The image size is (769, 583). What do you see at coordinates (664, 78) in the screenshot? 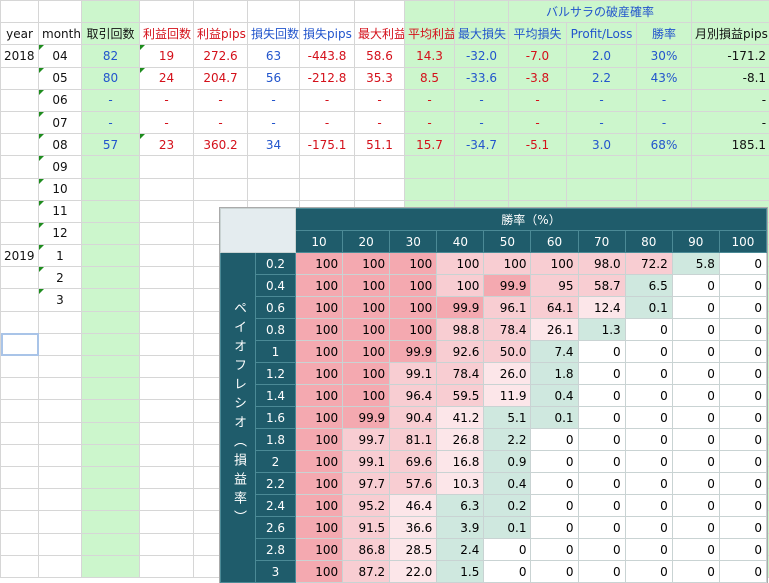
I see `cell-winrate: 43%` at bounding box center [664, 78].